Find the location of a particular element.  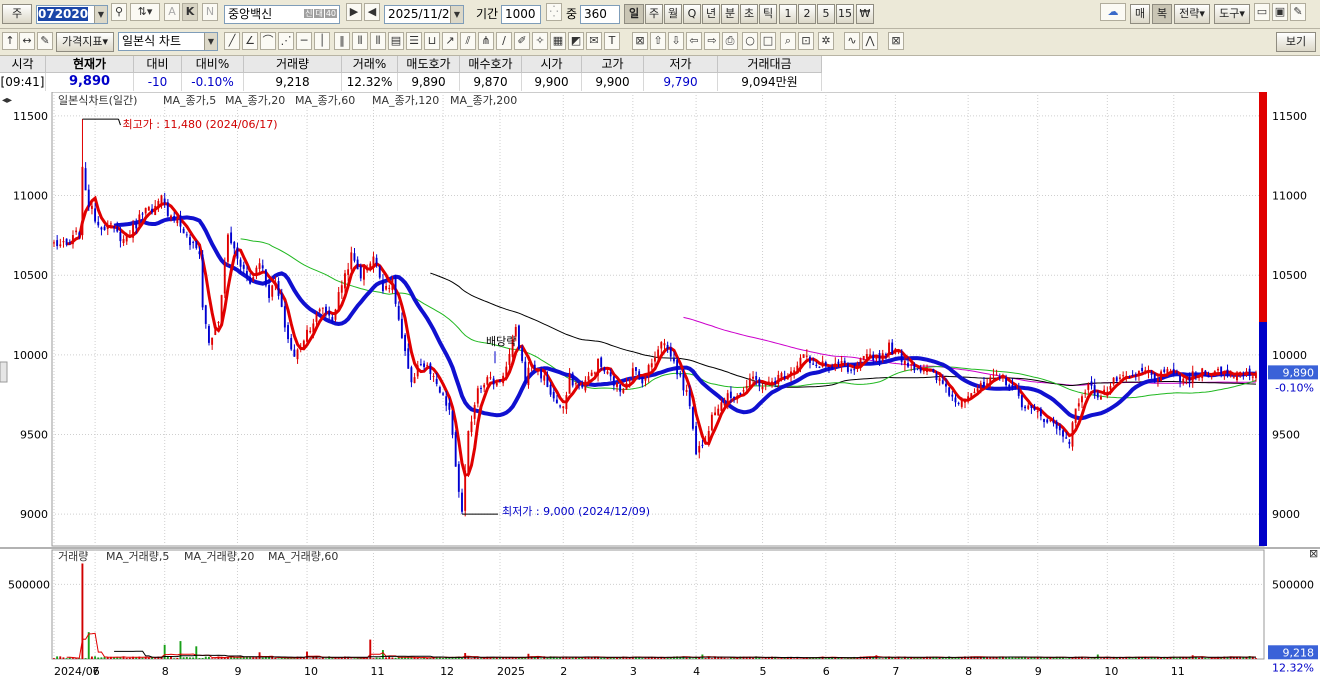

interval-minute: 분 is located at coordinates (730, 14).